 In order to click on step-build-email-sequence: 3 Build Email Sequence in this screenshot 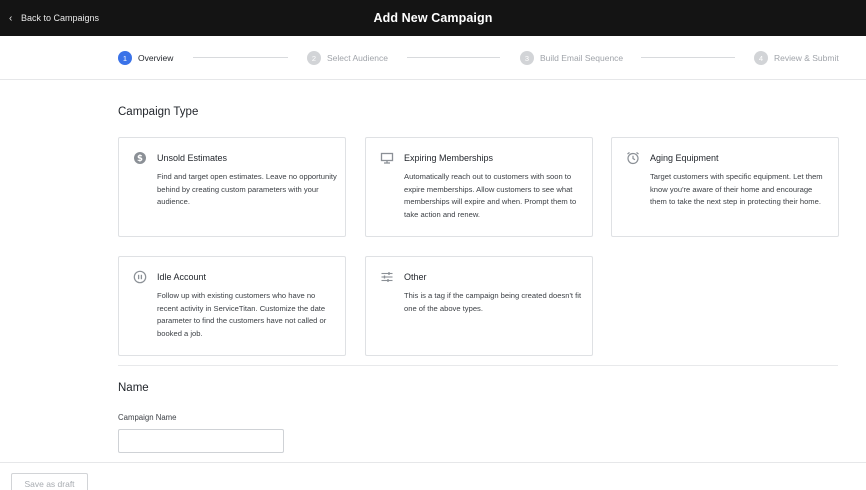, I will do `click(571, 58)`.